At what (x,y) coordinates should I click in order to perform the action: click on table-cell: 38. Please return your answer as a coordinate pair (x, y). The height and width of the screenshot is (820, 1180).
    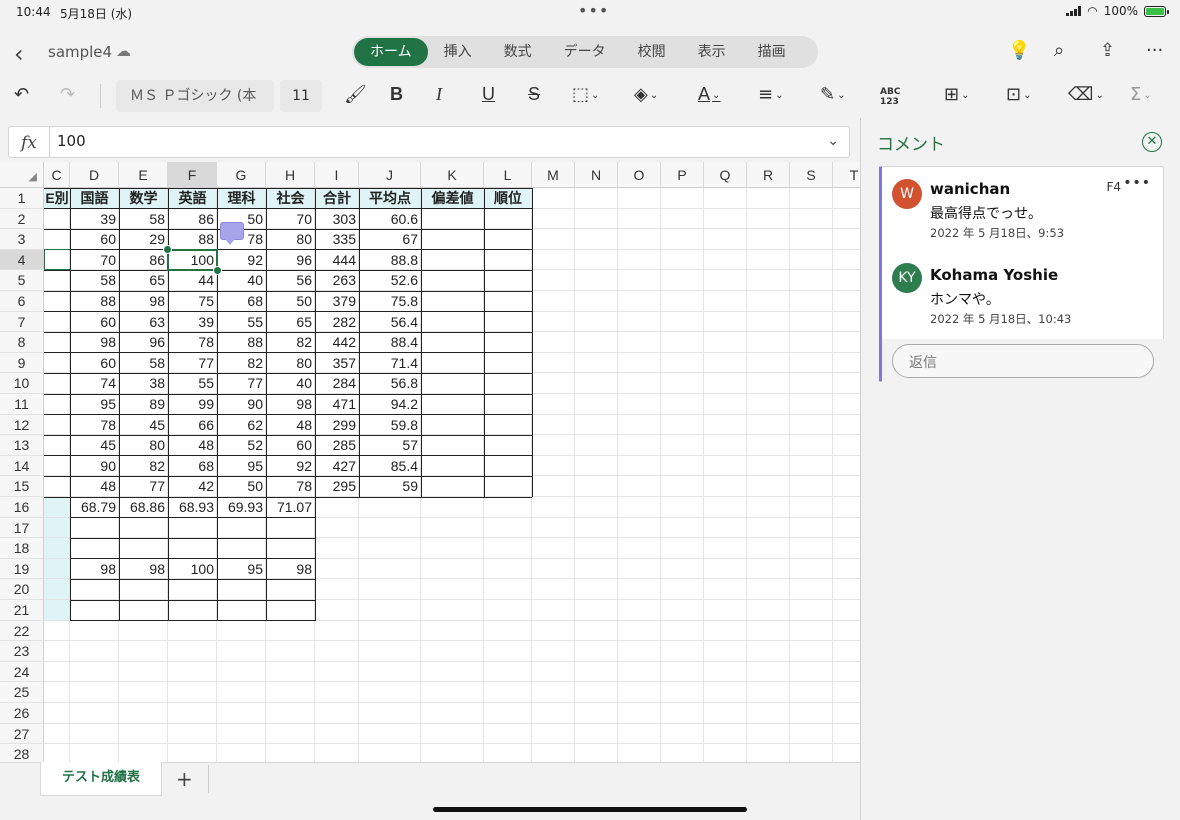
    Looking at the image, I should click on (143, 383).